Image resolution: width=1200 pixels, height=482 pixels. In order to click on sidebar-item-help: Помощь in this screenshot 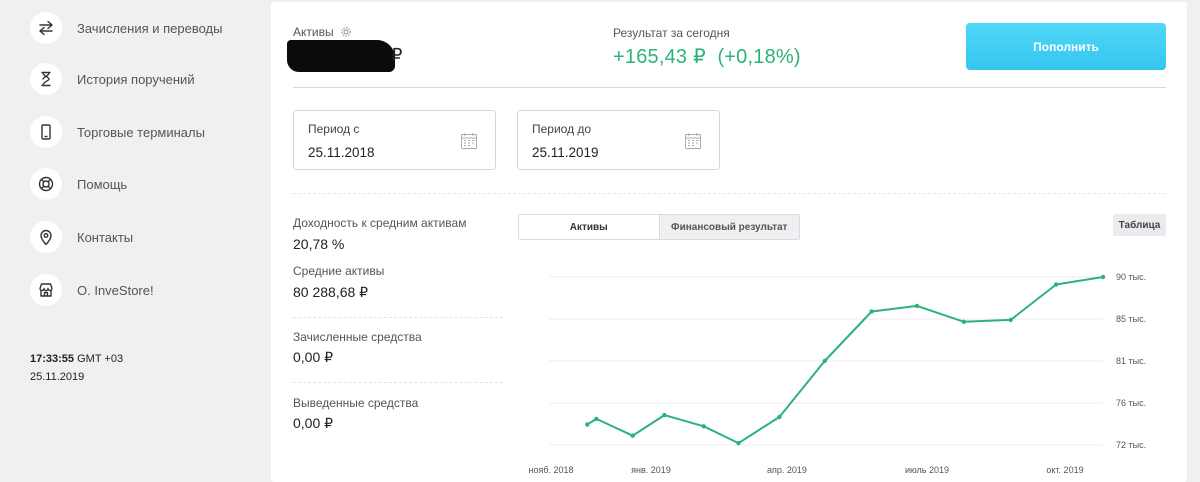, I will do `click(78, 184)`.